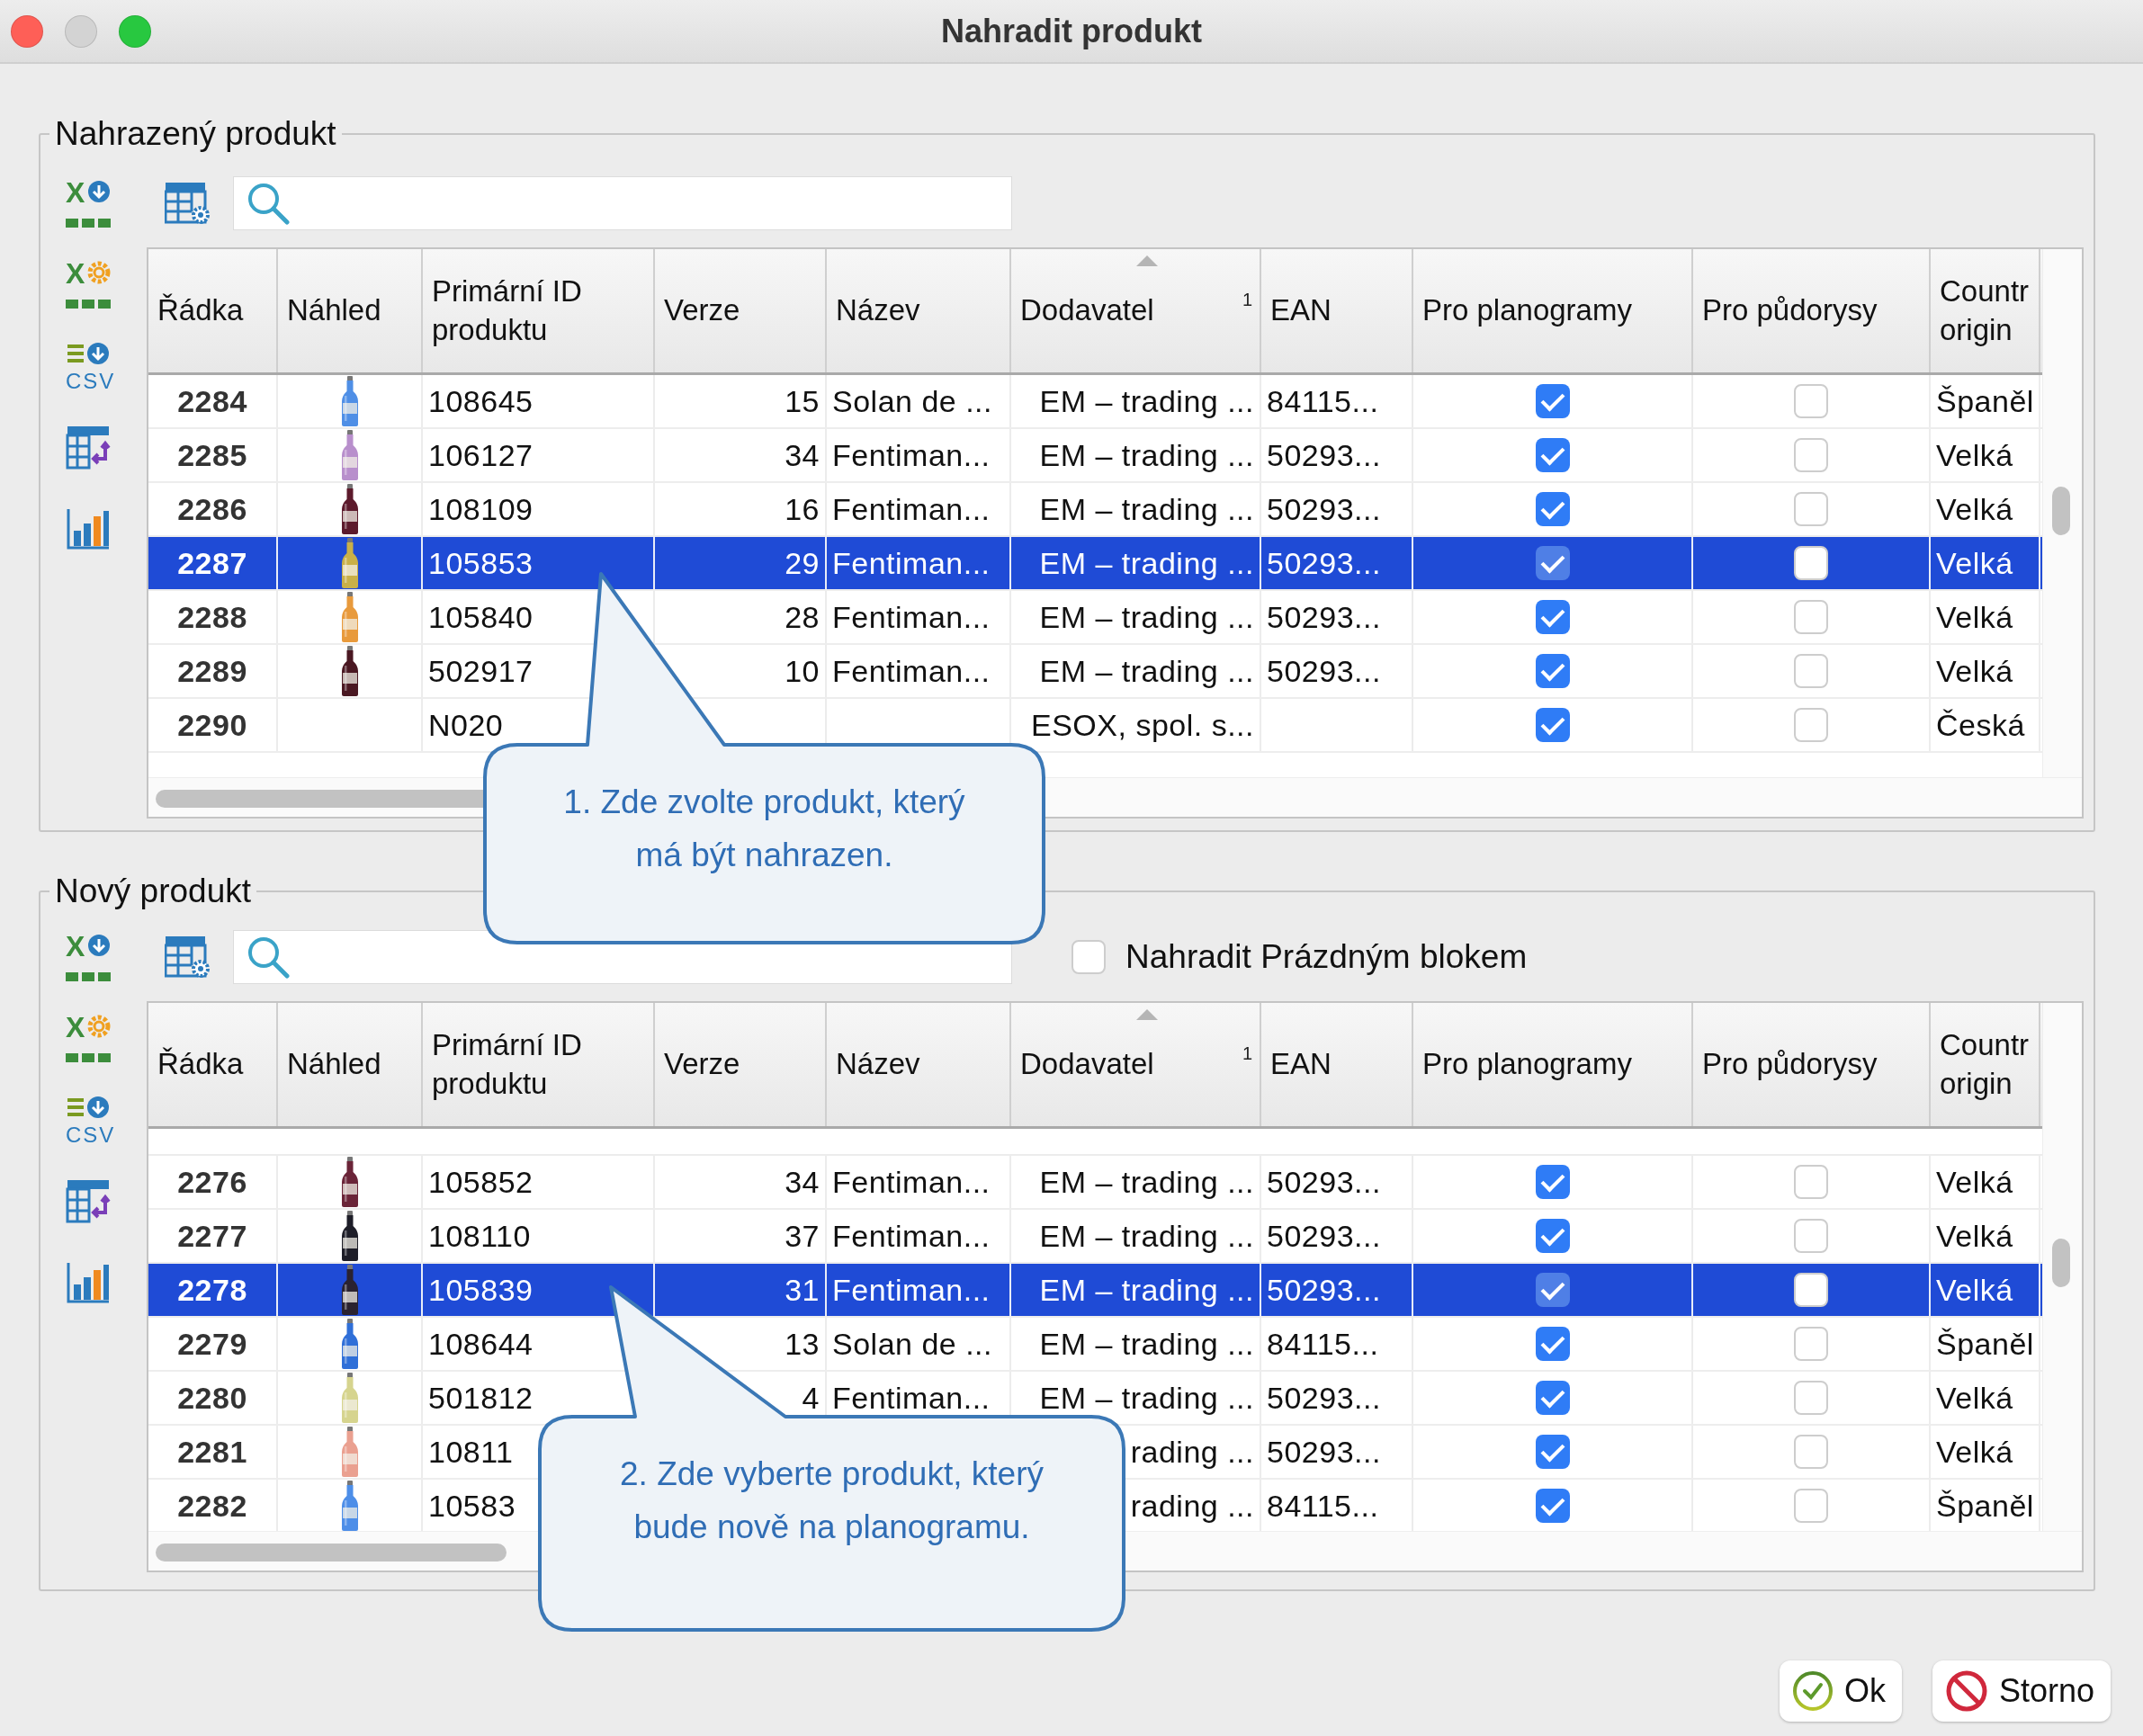  What do you see at coordinates (1071, 31) in the screenshot?
I see `window-title: Nahradit produkt` at bounding box center [1071, 31].